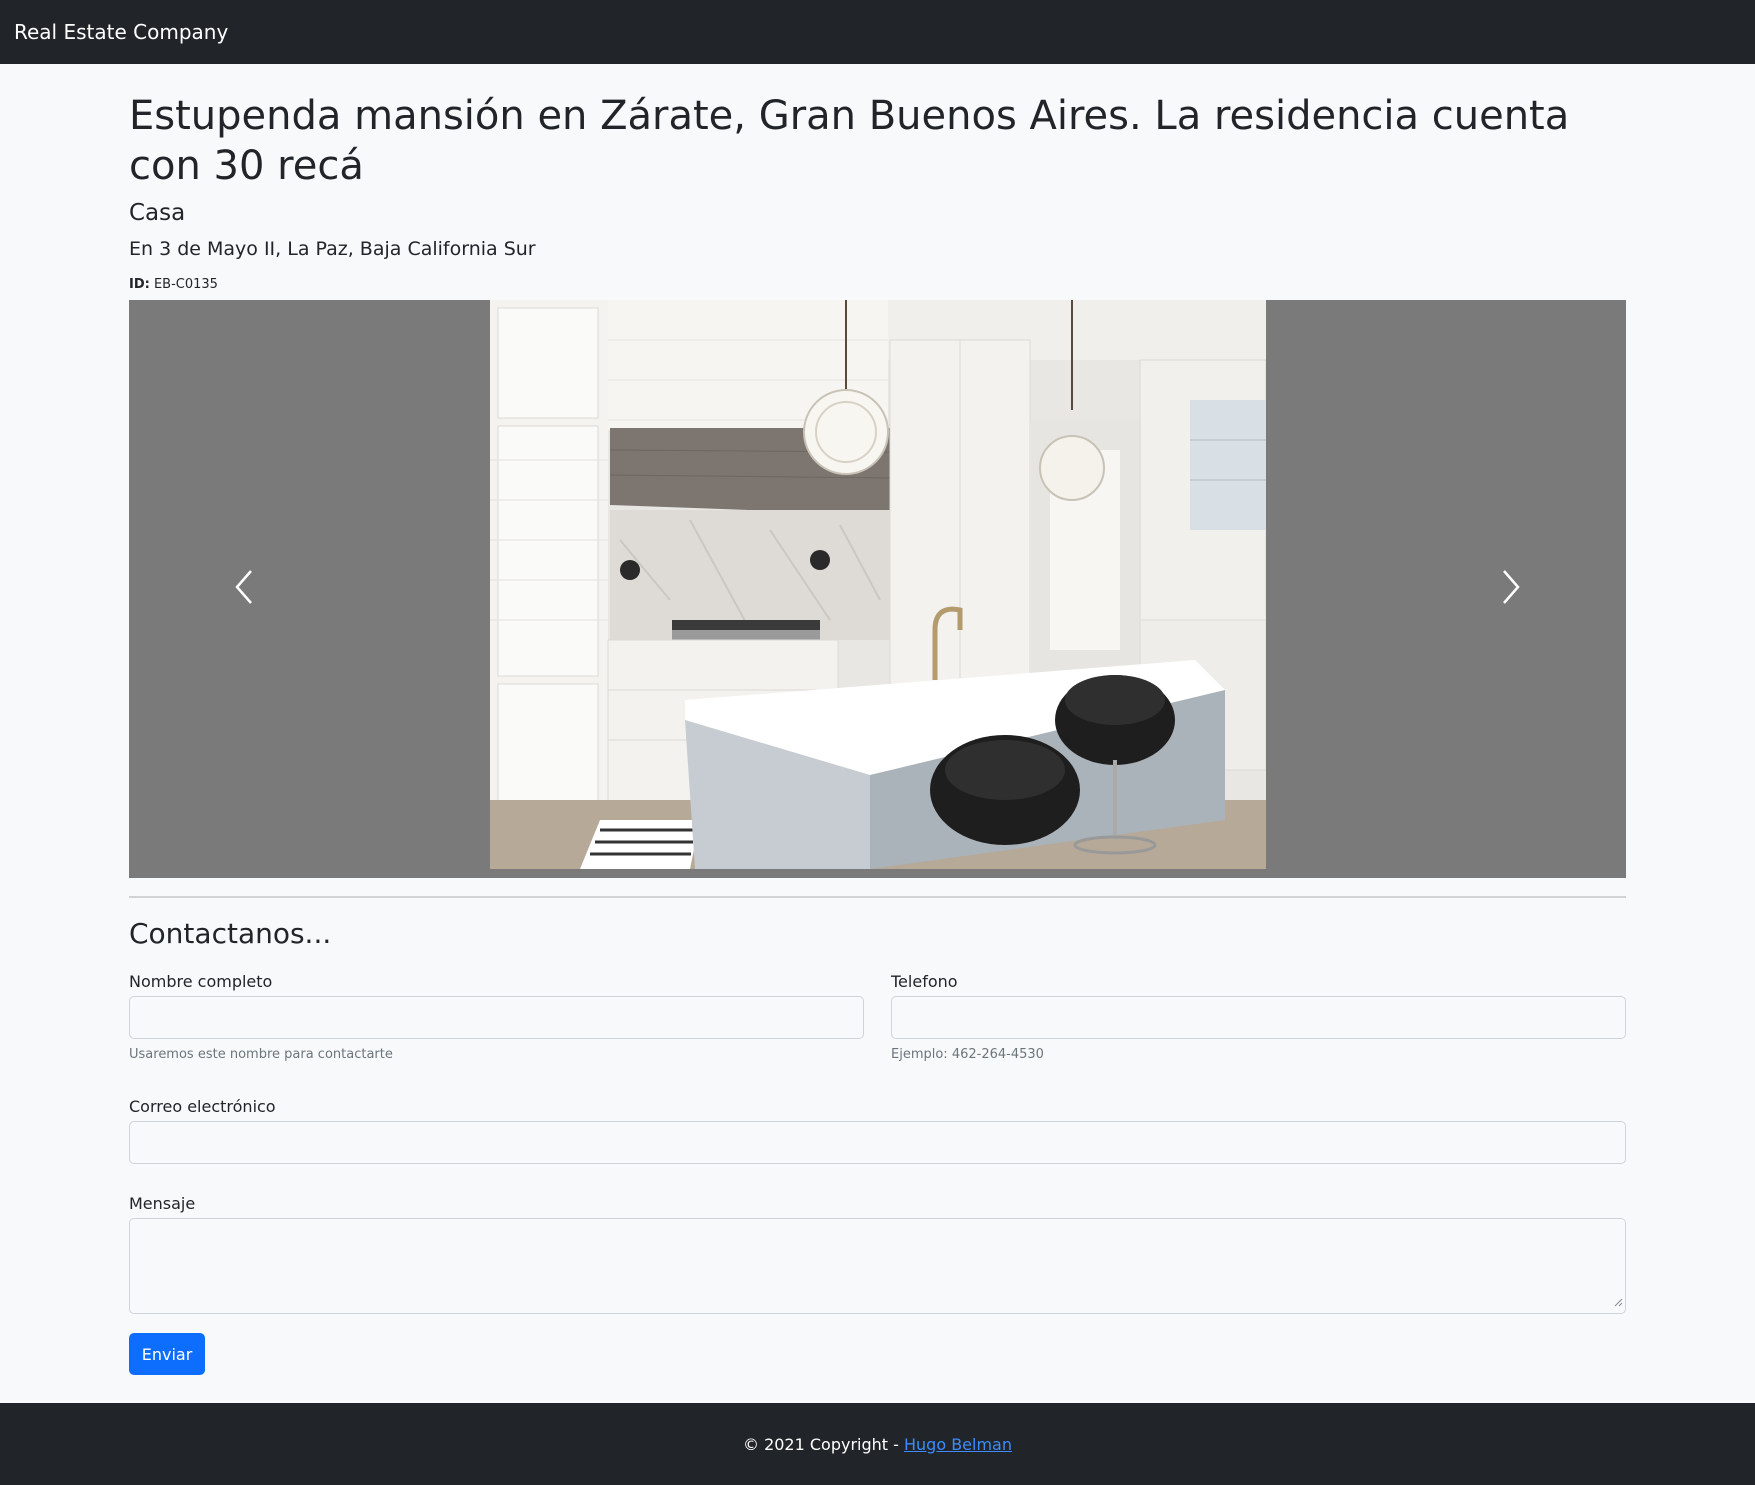 The image size is (1755, 1485). What do you see at coordinates (202, 1106) in the screenshot?
I see `email-label: Correo electrónico` at bounding box center [202, 1106].